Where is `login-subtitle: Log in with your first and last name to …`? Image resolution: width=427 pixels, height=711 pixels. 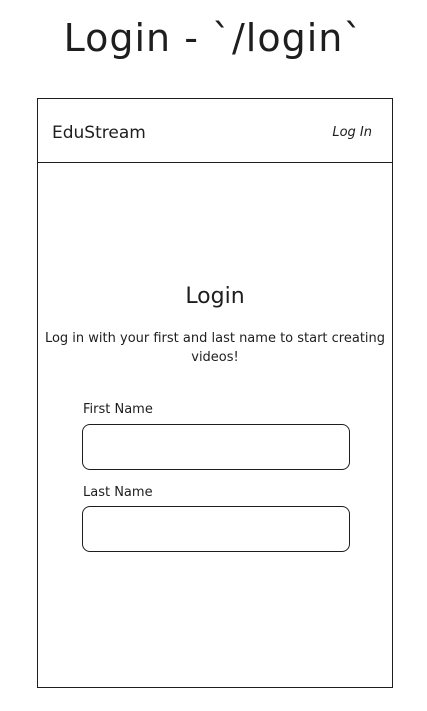
login-subtitle: Log in with your first and last name to … is located at coordinates (215, 348).